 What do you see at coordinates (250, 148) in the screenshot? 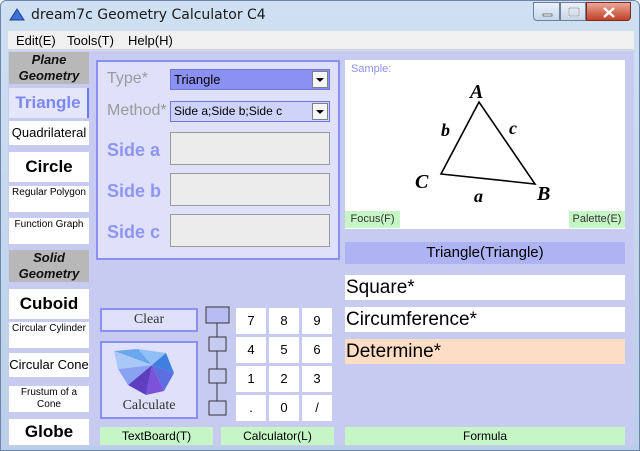
I see `side-a-input` at bounding box center [250, 148].